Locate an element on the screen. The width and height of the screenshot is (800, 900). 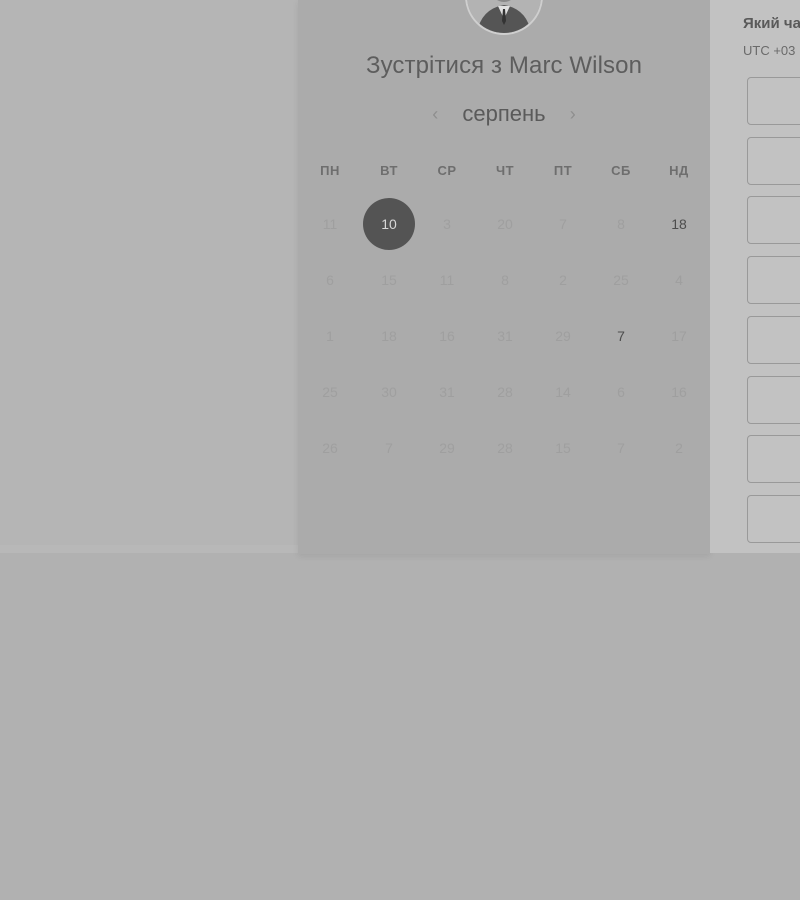
chevron-left-icon: ‹ is located at coordinates (435, 114).